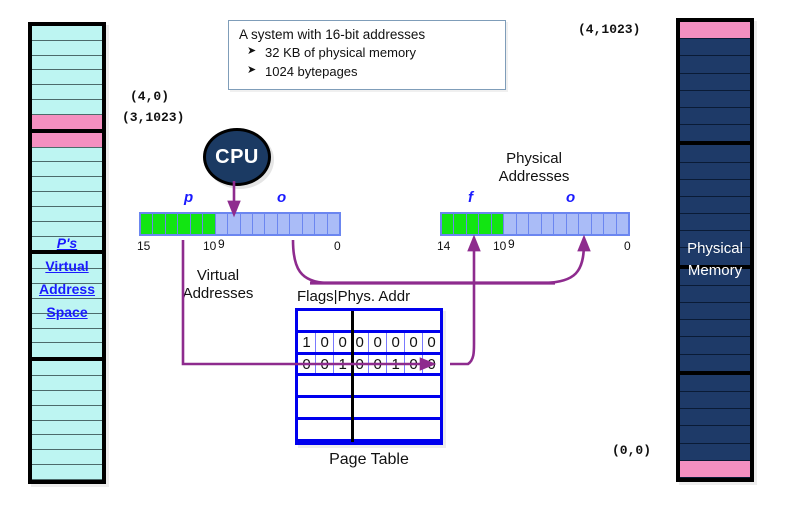  I want to click on arrow-offset-curve-down, so click(309, 262).